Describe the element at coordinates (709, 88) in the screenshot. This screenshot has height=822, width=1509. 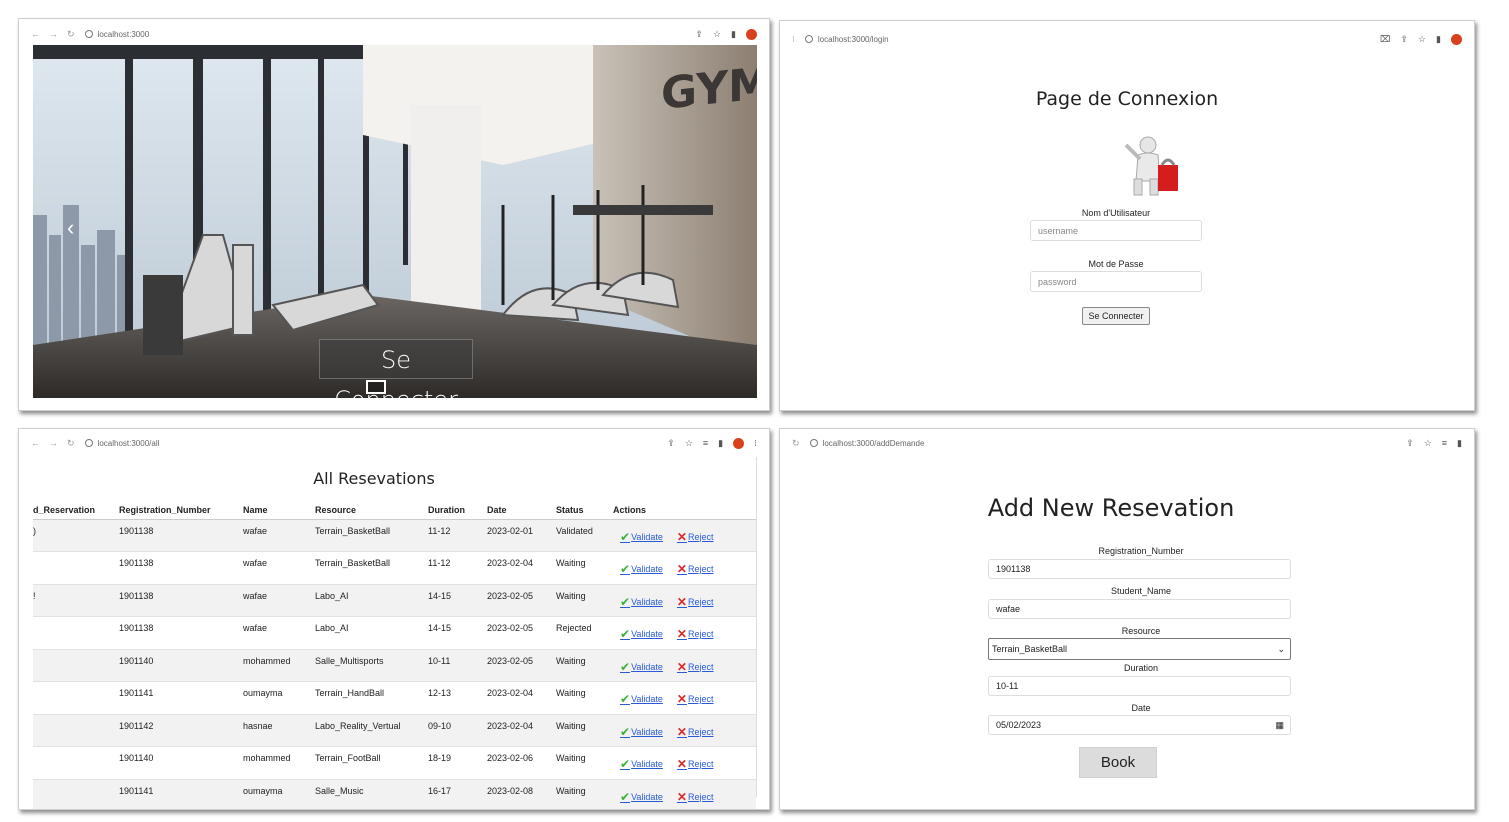
I see `gym-wall-sign: GYM` at that location.